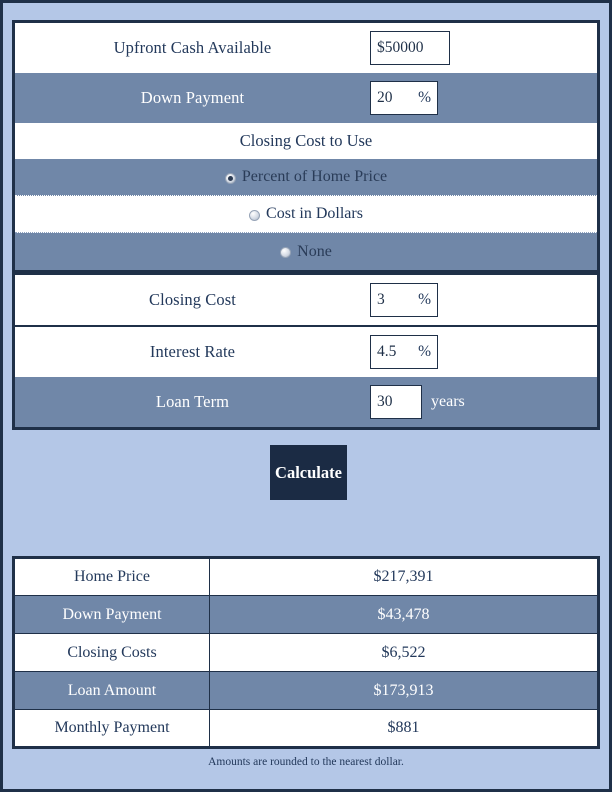 Image resolution: width=612 pixels, height=792 pixels. Describe the element at coordinates (448, 401) in the screenshot. I see `loan-term-suffix-label: years` at that location.